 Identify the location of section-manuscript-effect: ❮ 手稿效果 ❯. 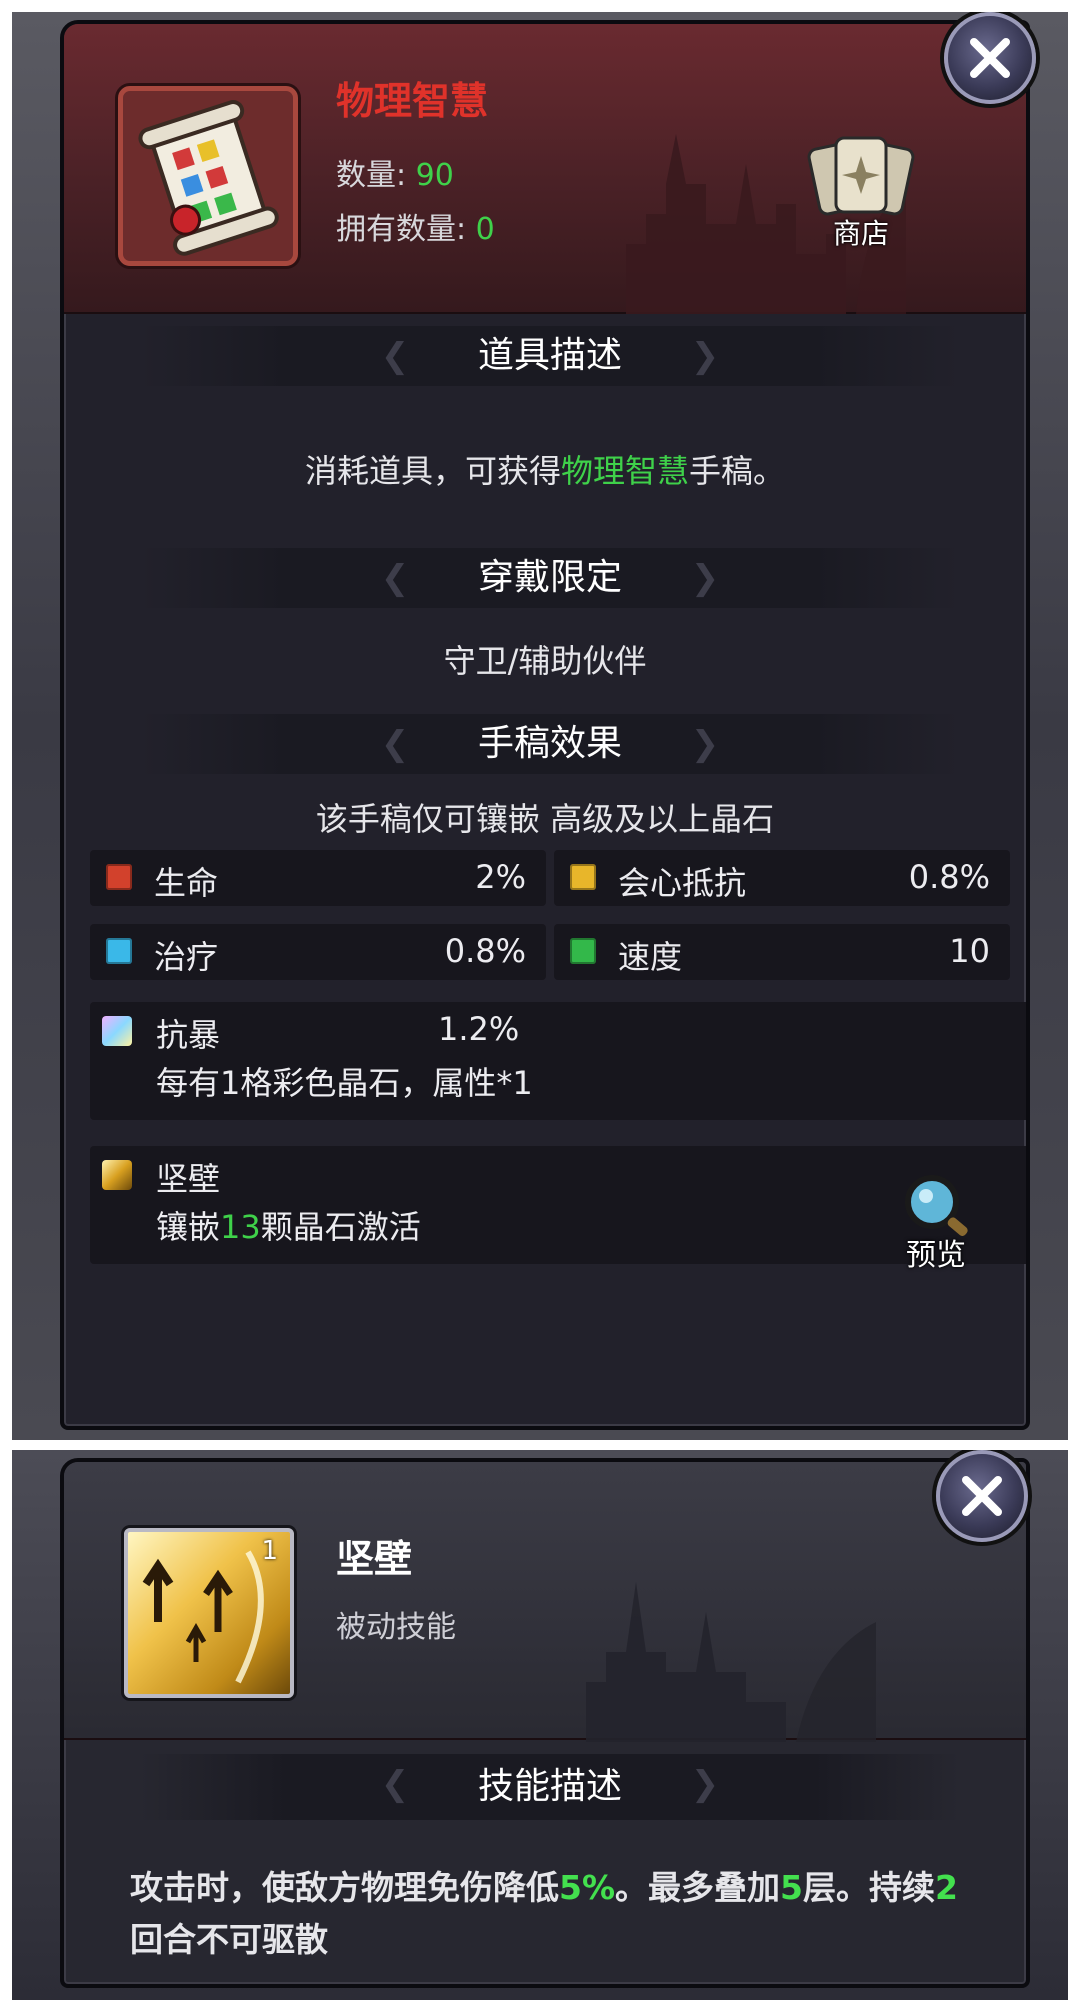
(550, 744).